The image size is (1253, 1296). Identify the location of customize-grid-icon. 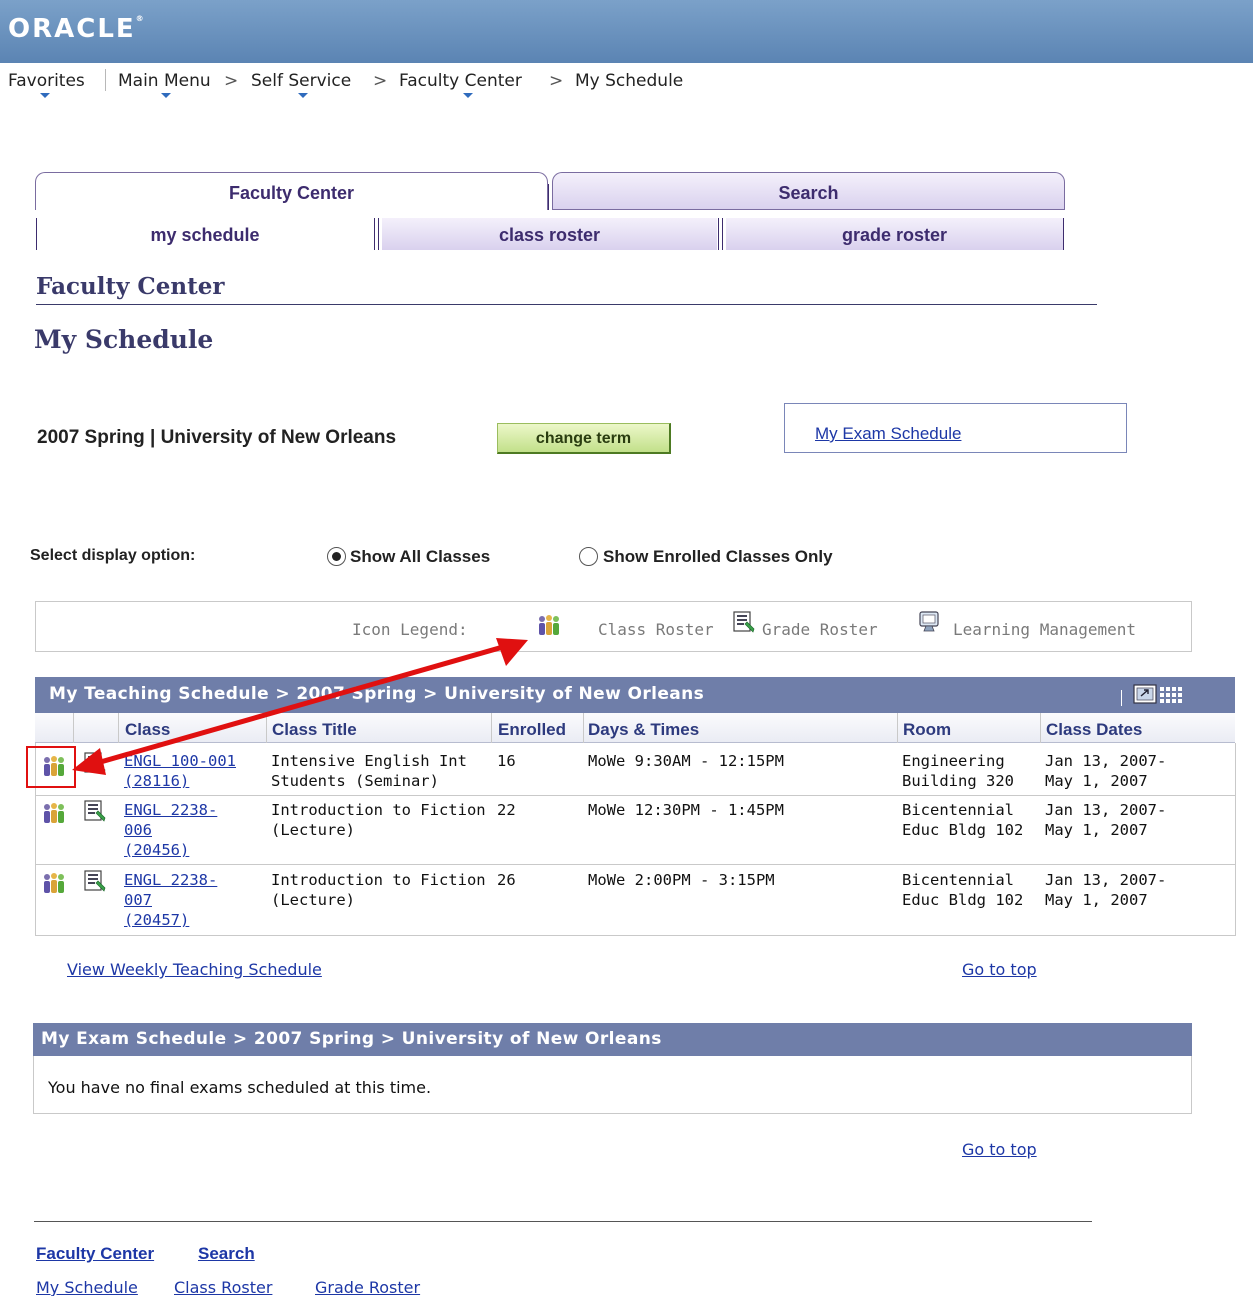
(1159, 695).